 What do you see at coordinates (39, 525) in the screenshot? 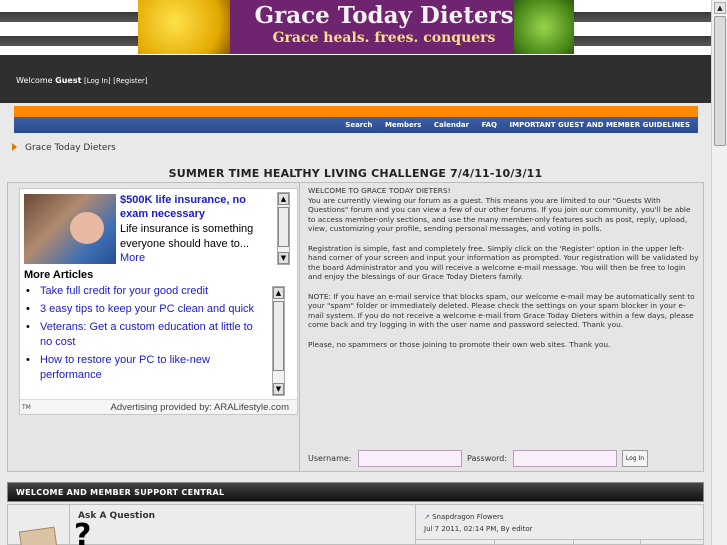
I see `forum-icon-cell` at bounding box center [39, 525].